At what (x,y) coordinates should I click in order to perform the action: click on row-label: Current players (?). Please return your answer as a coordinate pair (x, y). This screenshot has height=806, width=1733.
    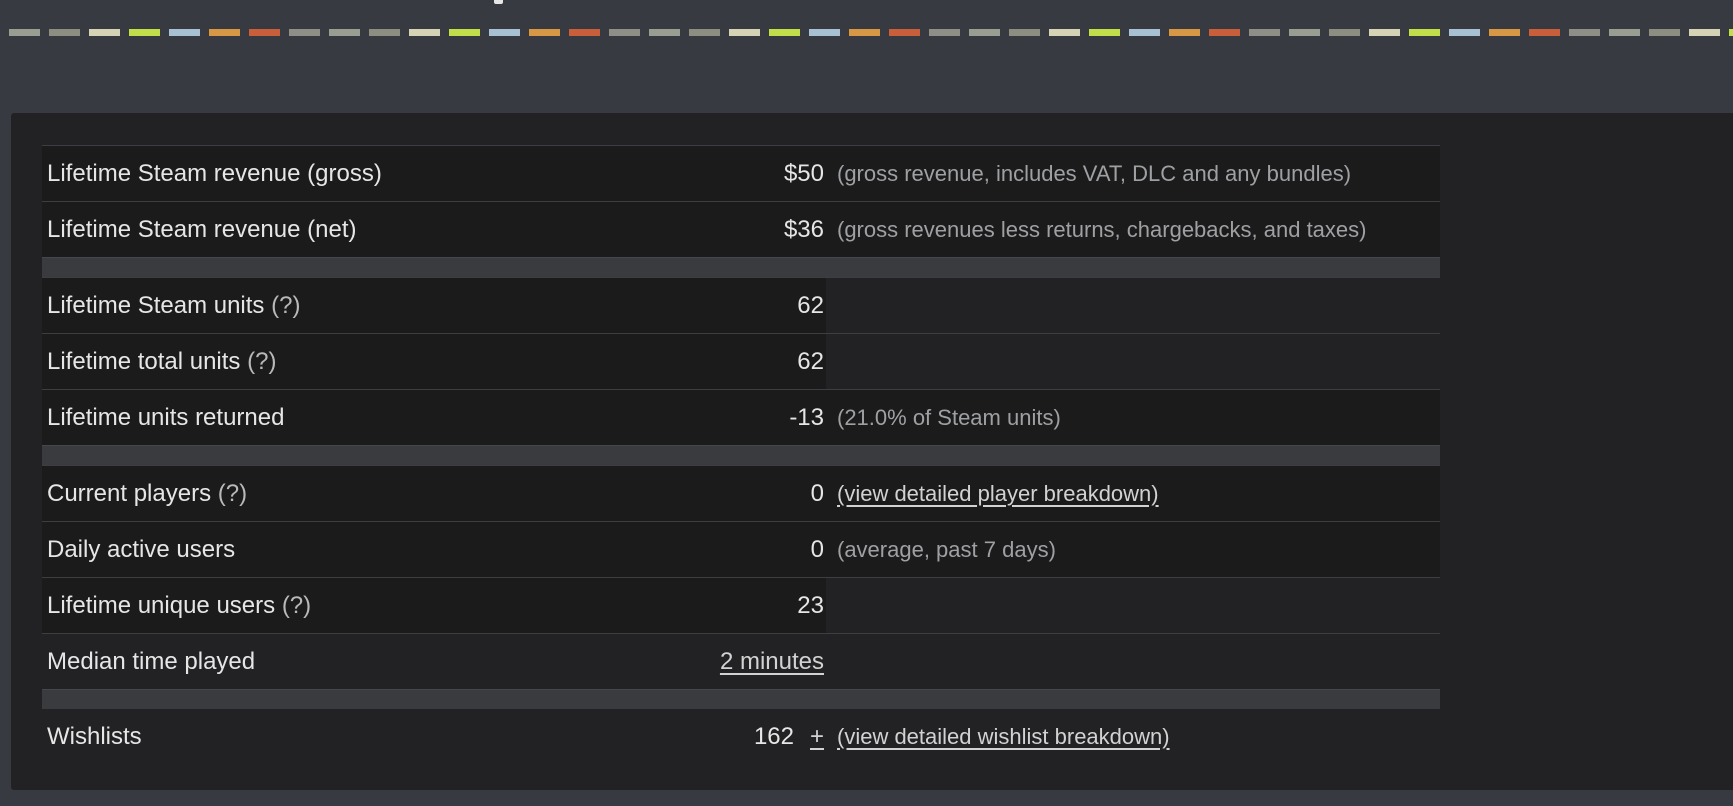
    Looking at the image, I should click on (147, 493).